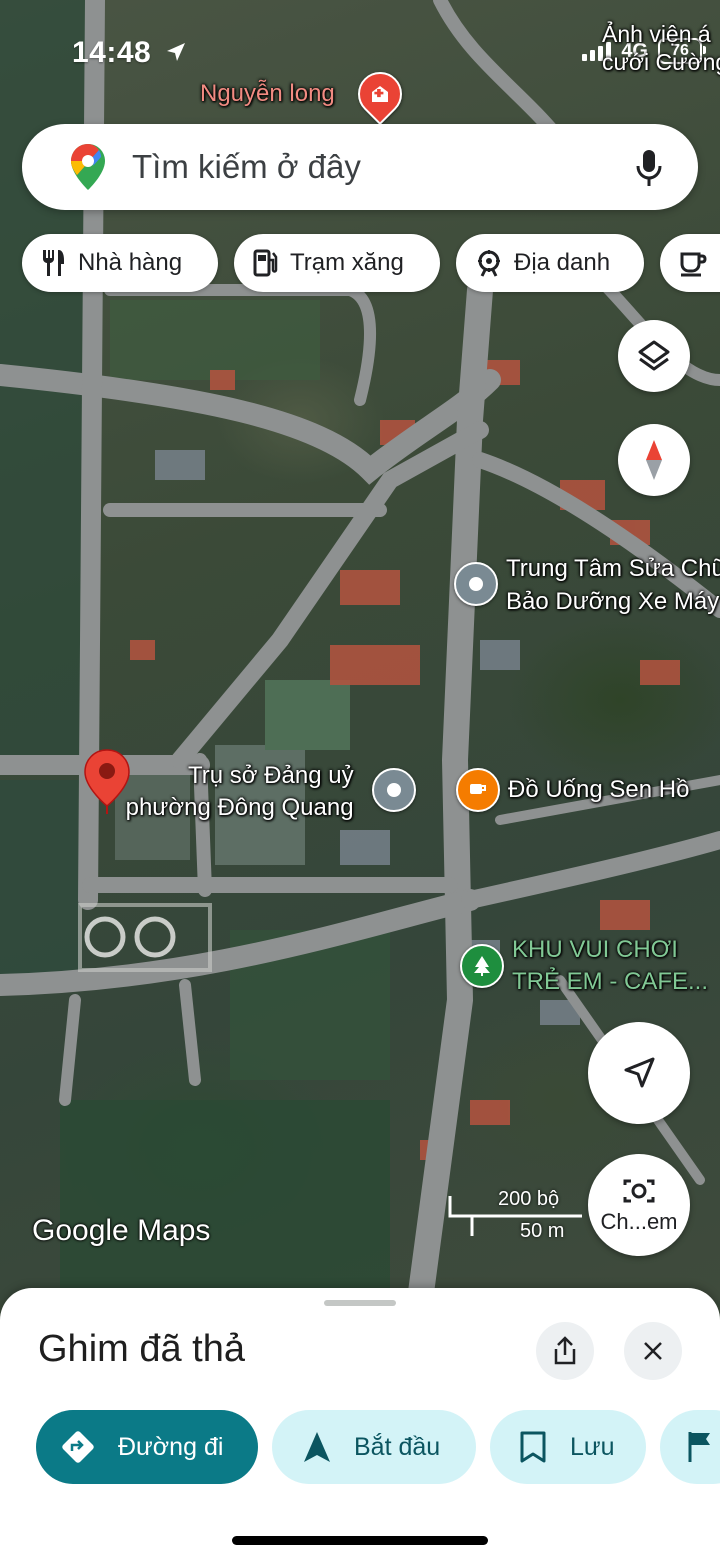  Describe the element at coordinates (613, 568) in the screenshot. I see `repair-line1: Trung Tâm Sửa Chữ` at that location.